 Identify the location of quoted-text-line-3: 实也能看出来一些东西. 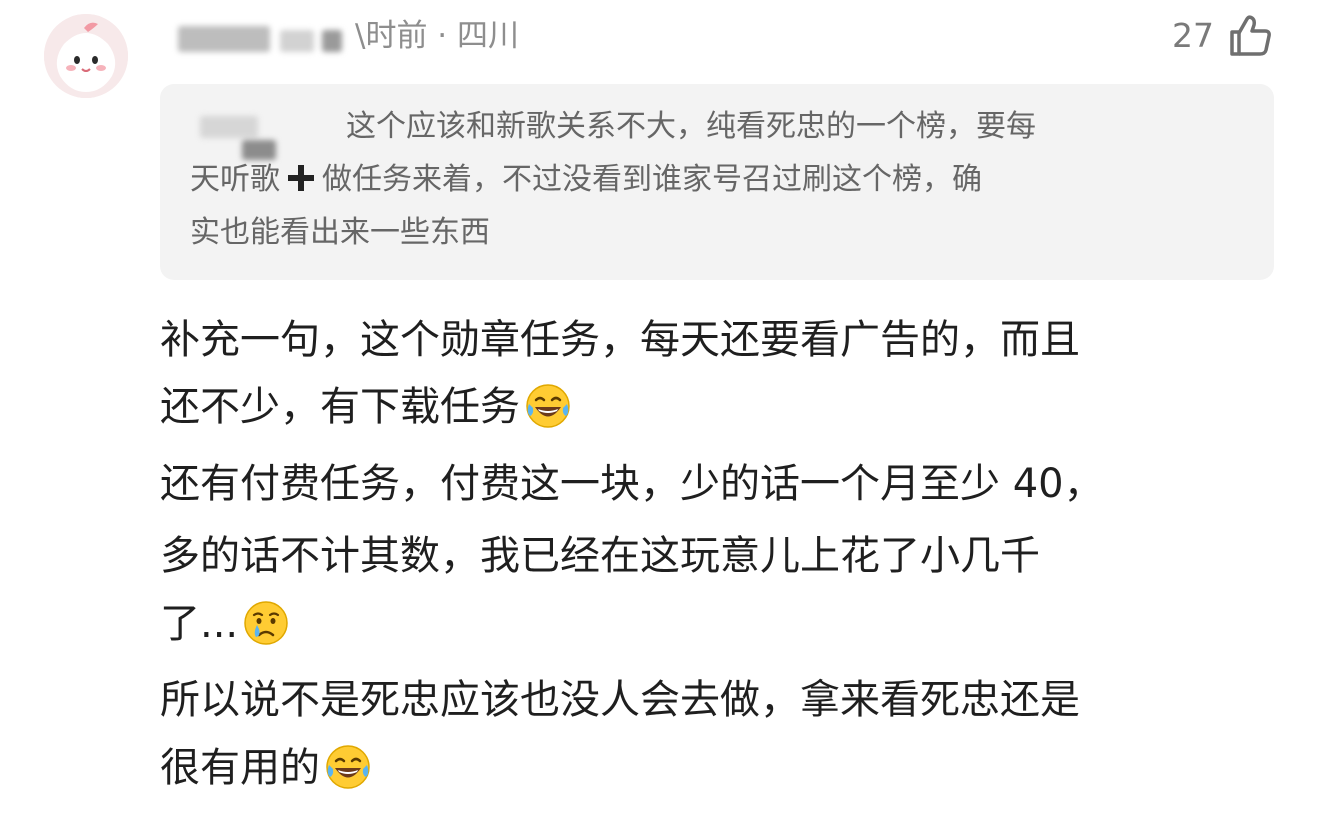
(340, 232).